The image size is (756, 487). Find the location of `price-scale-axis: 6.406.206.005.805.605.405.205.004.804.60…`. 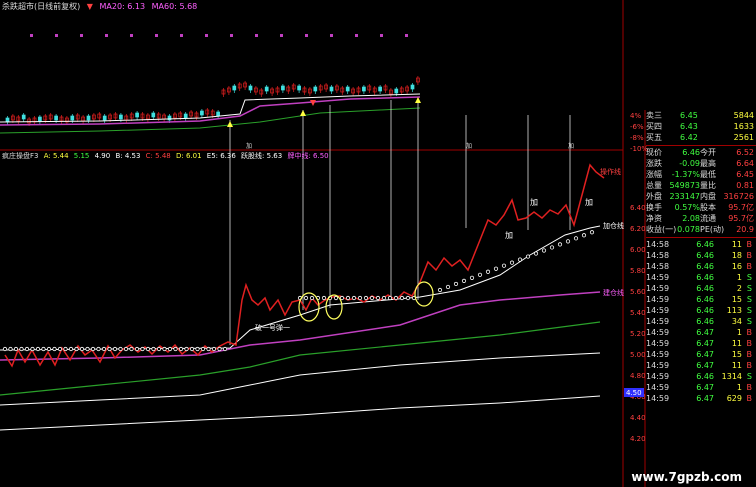

price-scale-axis: 6.406.206.005.805.605.405.205.004.804.60… is located at coordinates (638, 323).